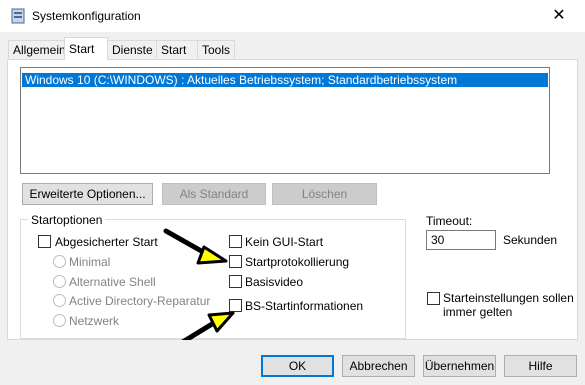  I want to click on delete-button: Löschen, so click(324, 194).